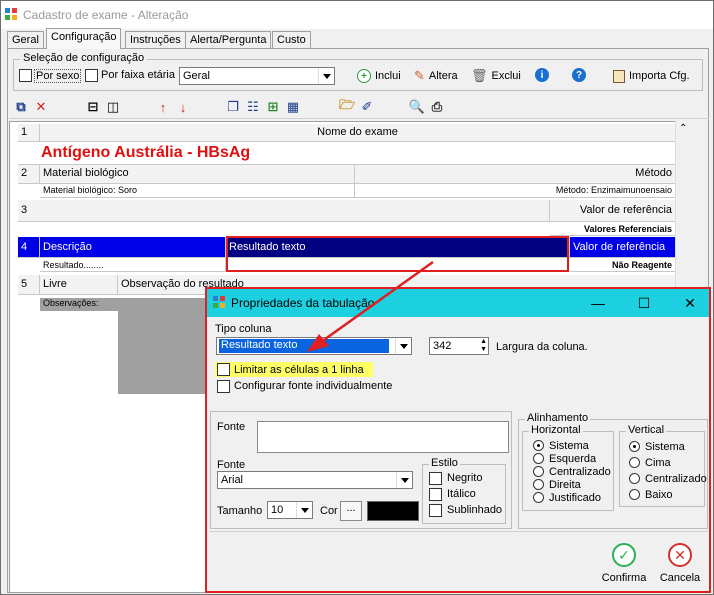 The height and width of the screenshot is (595, 714). What do you see at coordinates (93, 107) in the screenshot?
I see `split-horizontal-icon: ⊟` at bounding box center [93, 107].